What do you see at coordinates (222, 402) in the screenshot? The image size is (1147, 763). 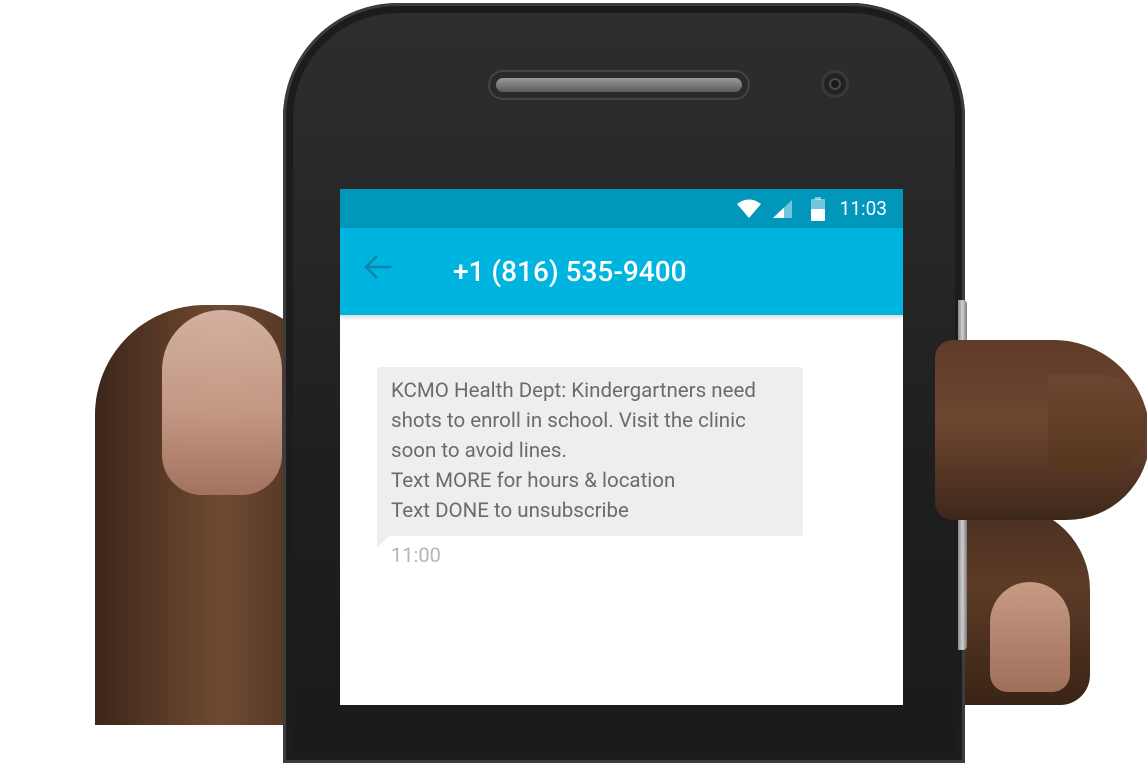 I see `left-thumbnail` at bounding box center [222, 402].